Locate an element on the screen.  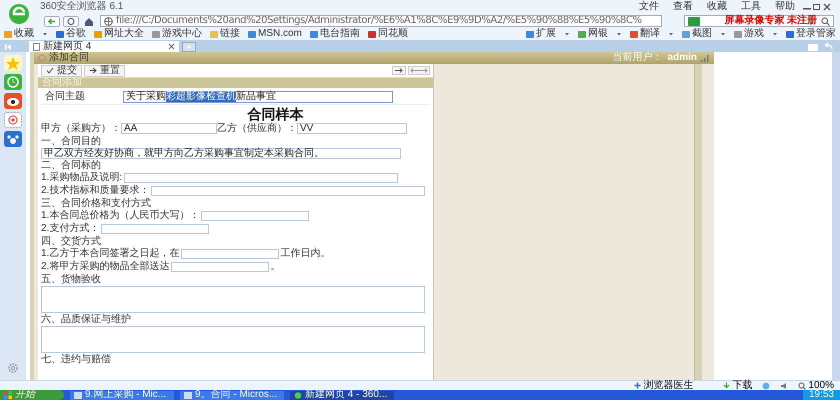
menu-item: 查看 is located at coordinates (683, 7).